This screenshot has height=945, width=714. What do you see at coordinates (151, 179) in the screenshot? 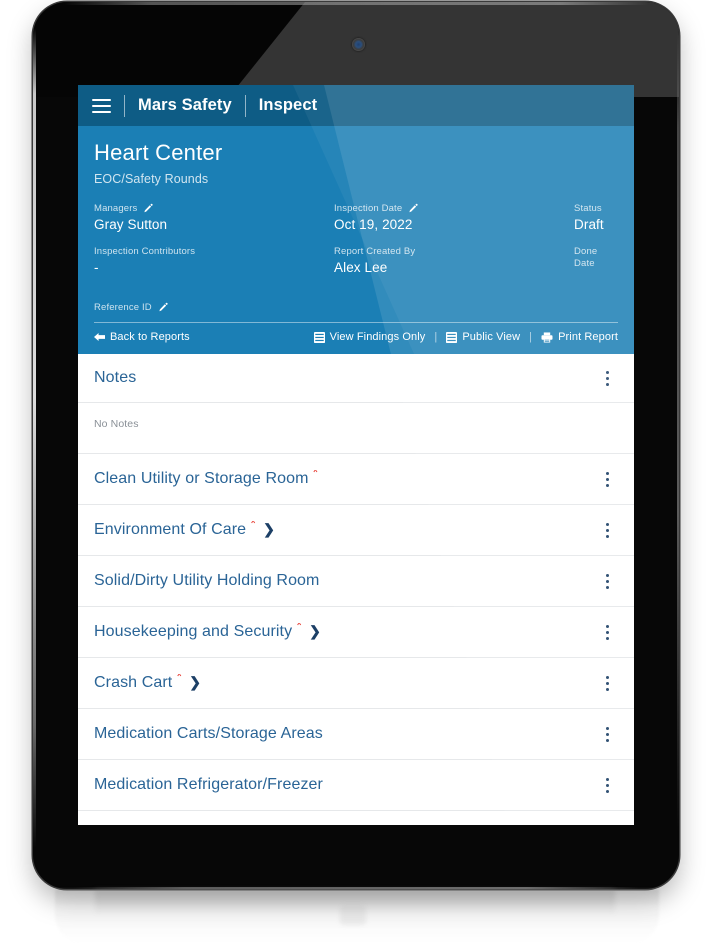
I see `page-subtitle: EOC/Safety Rounds` at bounding box center [151, 179].